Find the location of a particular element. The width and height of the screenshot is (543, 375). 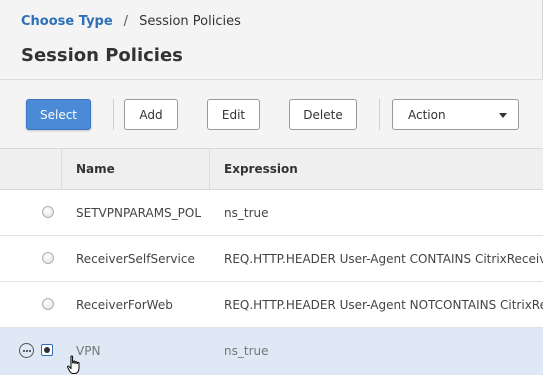

more-options-icon is located at coordinates (26, 350).